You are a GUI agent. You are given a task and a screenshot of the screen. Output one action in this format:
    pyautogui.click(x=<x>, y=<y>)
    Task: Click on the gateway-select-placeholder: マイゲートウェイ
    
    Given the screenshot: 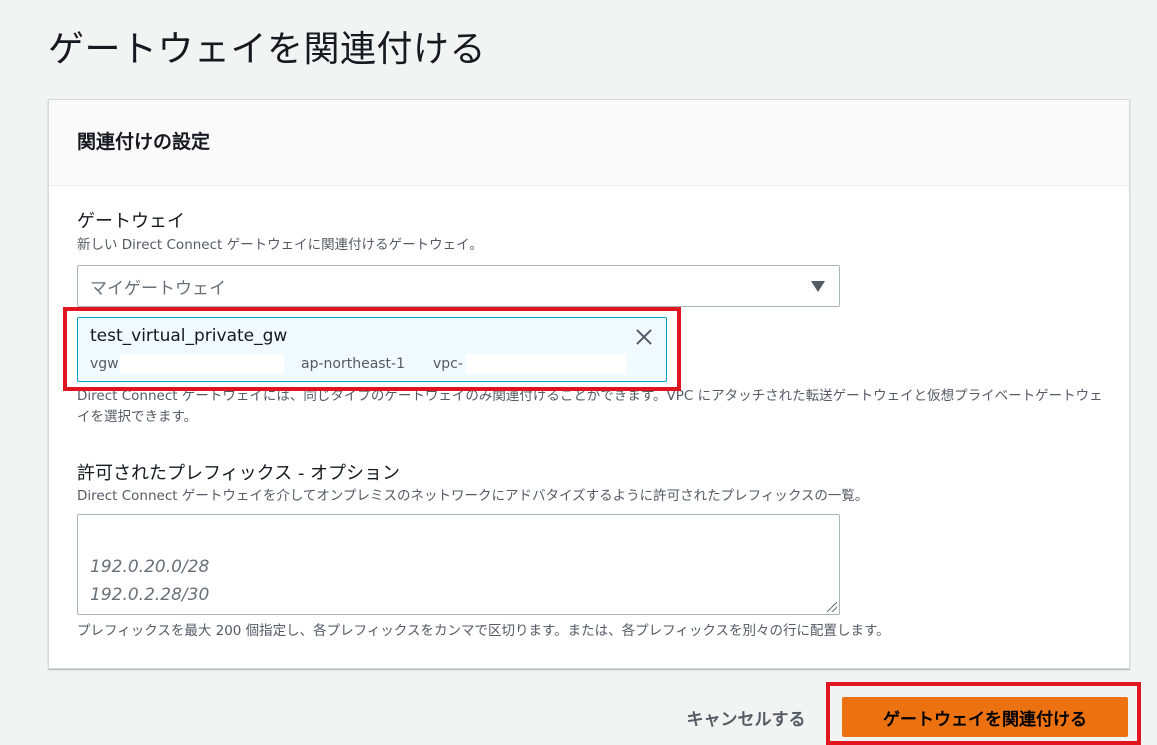 What is the action you would take?
    pyautogui.click(x=158, y=288)
    